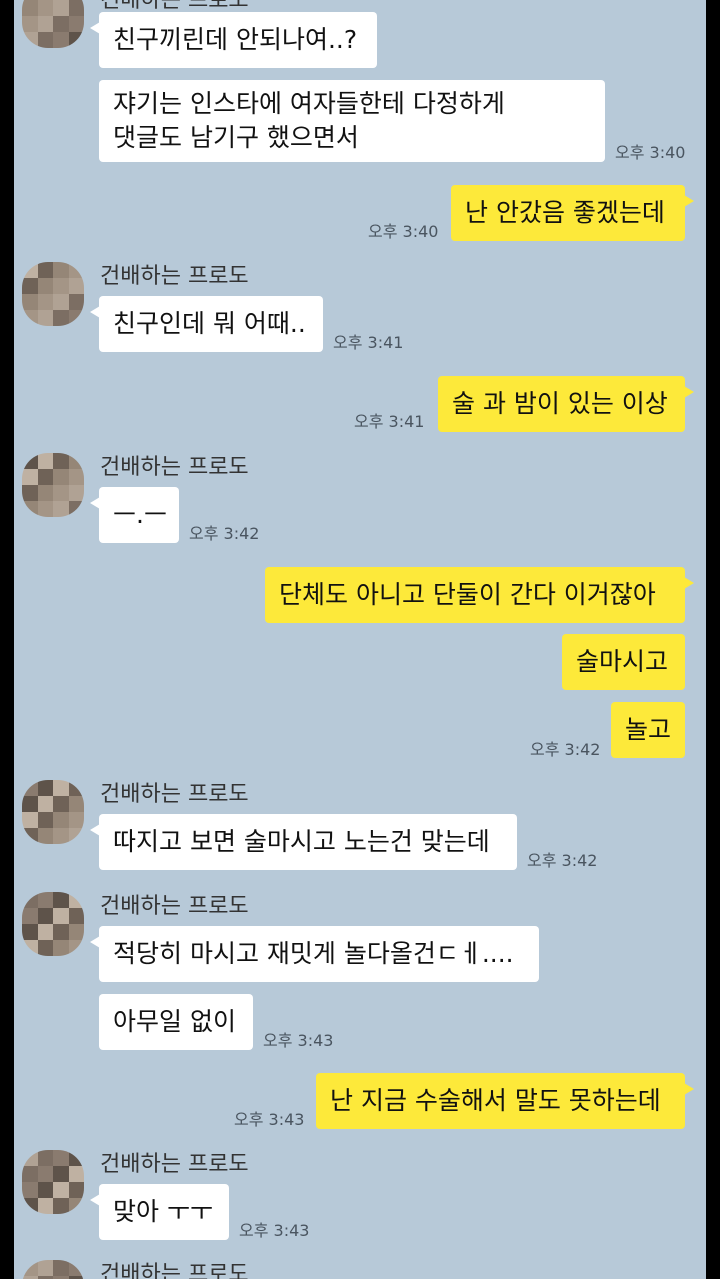 The width and height of the screenshot is (720, 1279). I want to click on message-bubble-outgoing: 술 과 밤이 있는 이상, so click(566, 404).